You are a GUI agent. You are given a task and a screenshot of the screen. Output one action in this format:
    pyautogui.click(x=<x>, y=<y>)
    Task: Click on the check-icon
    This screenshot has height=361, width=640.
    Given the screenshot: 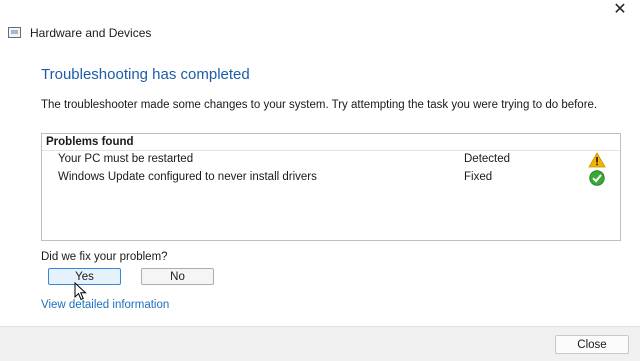 What is the action you would take?
    pyautogui.click(x=597, y=178)
    